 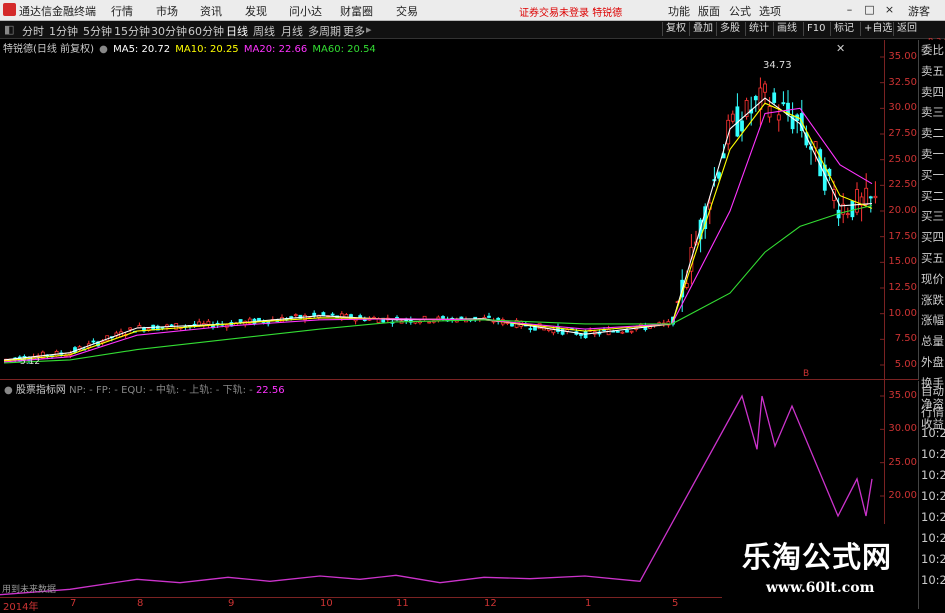 What do you see at coordinates (902, 236) in the screenshot?
I see `price-tick: 17.50` at bounding box center [902, 236].